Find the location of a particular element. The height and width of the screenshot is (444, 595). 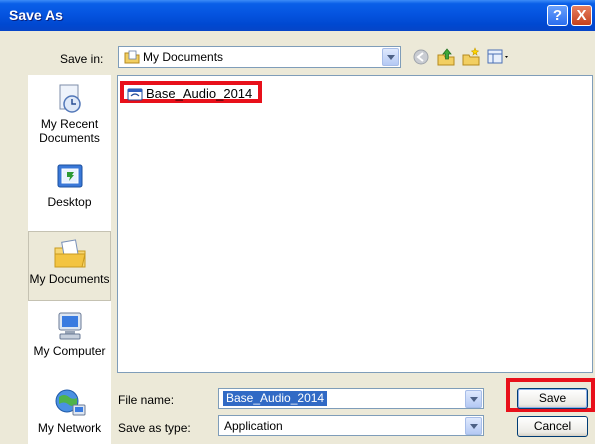

my-computer-icon is located at coordinates (69, 326).